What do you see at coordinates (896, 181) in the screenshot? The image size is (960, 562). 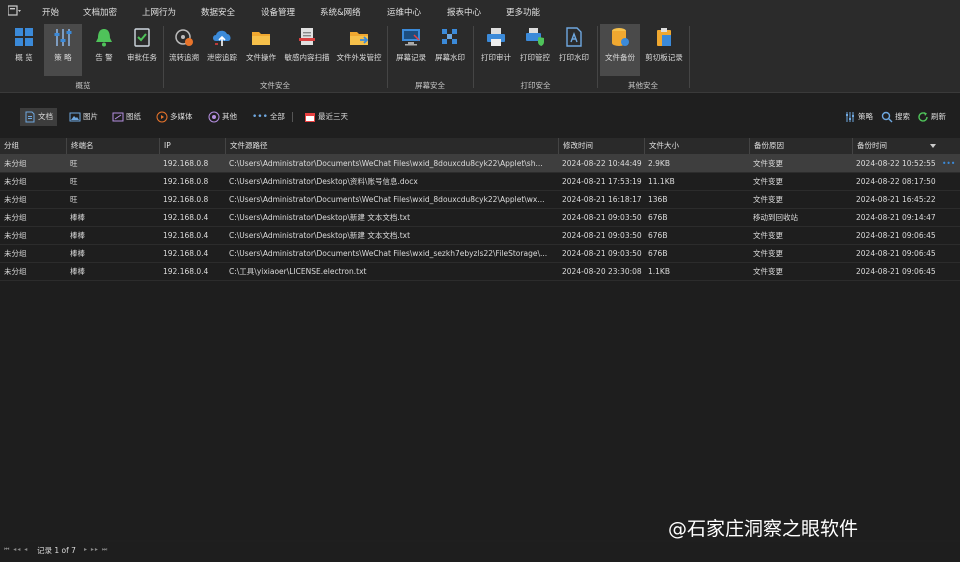 I see `cell-backup-time: 2024-08-22 08:17:50` at bounding box center [896, 181].